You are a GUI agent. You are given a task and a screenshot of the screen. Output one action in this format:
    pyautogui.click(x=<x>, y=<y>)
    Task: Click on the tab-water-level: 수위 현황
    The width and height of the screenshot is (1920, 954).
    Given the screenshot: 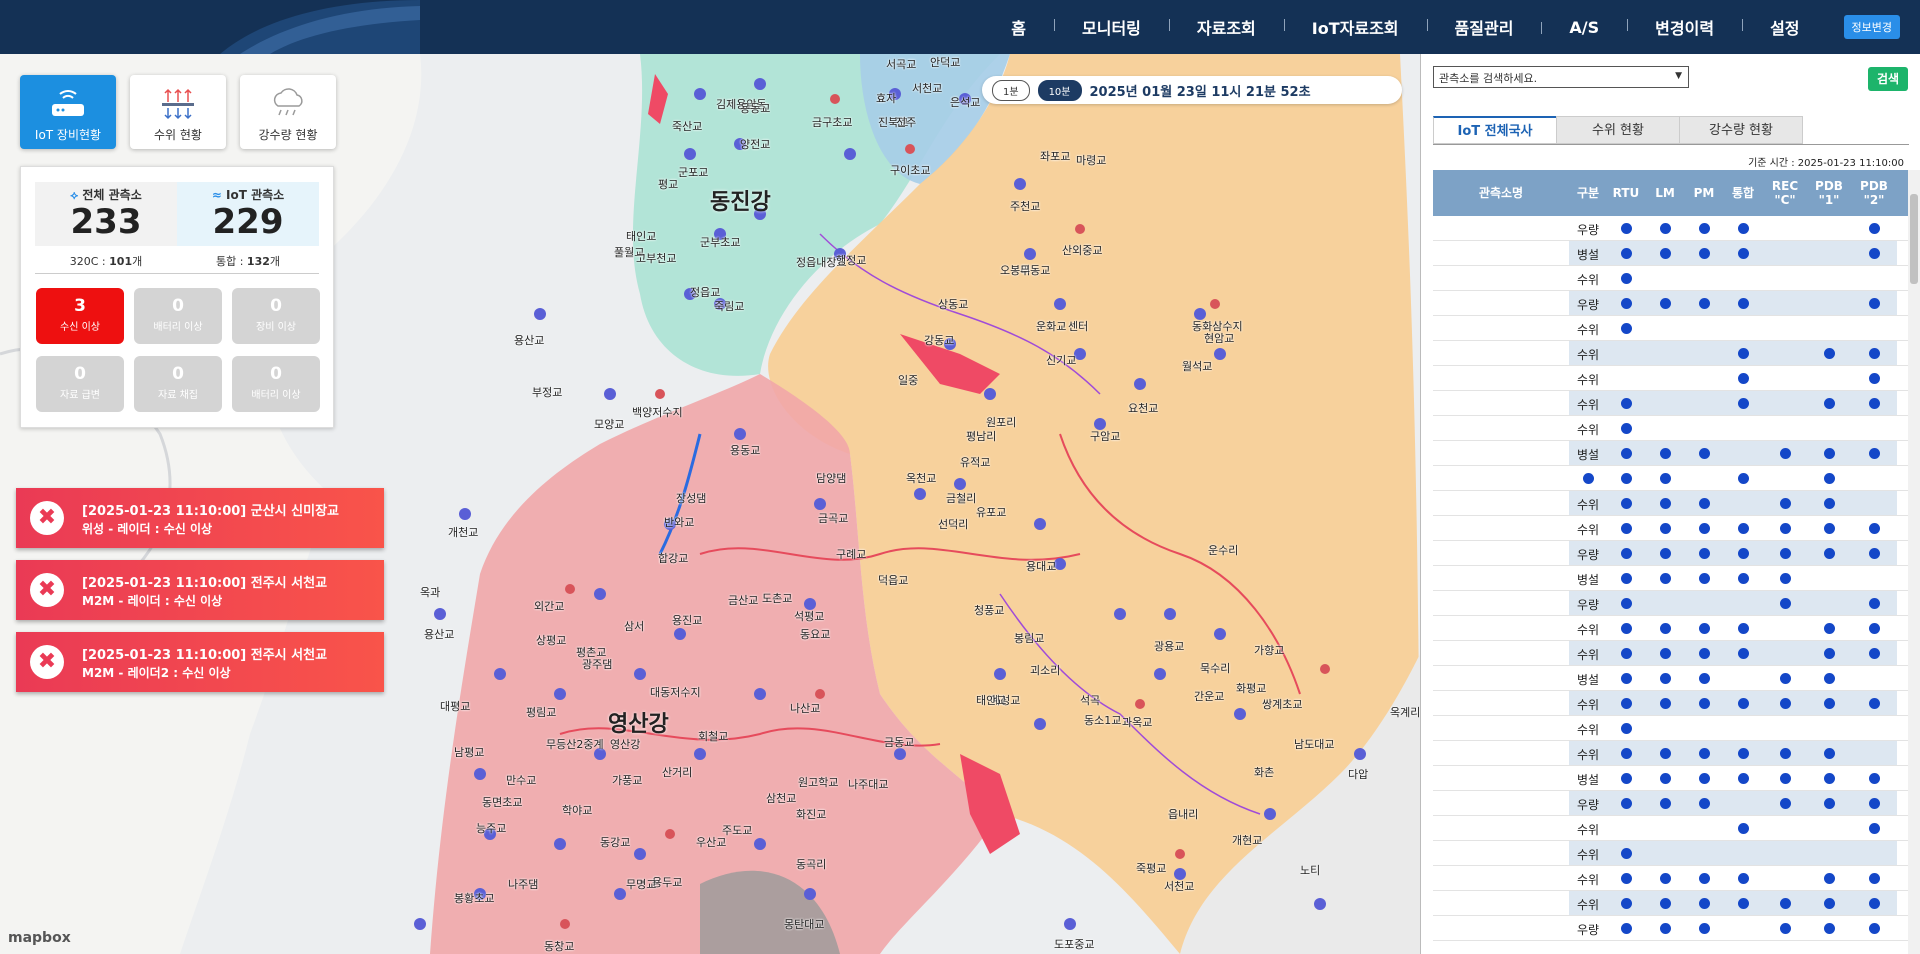 What is the action you would take?
    pyautogui.click(x=1618, y=130)
    